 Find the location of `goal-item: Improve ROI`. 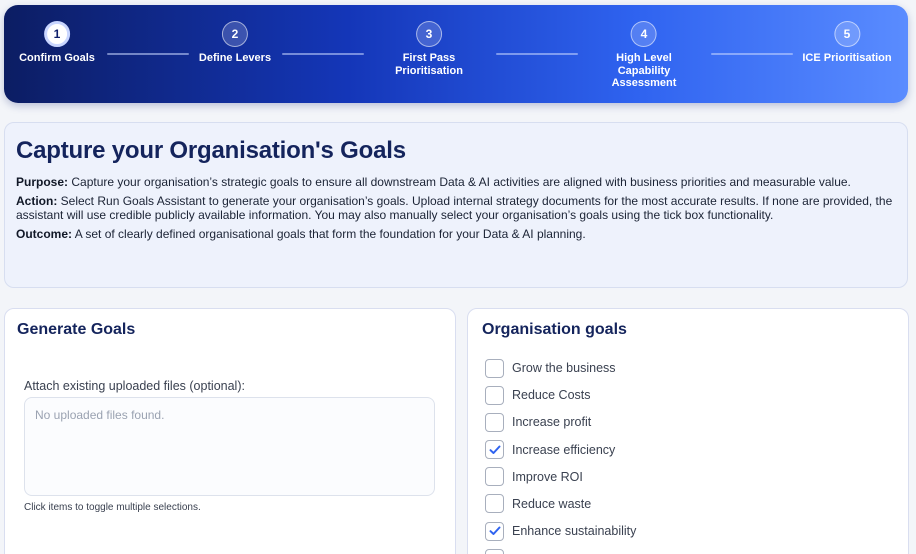

goal-item: Improve ROI is located at coordinates (560, 477).